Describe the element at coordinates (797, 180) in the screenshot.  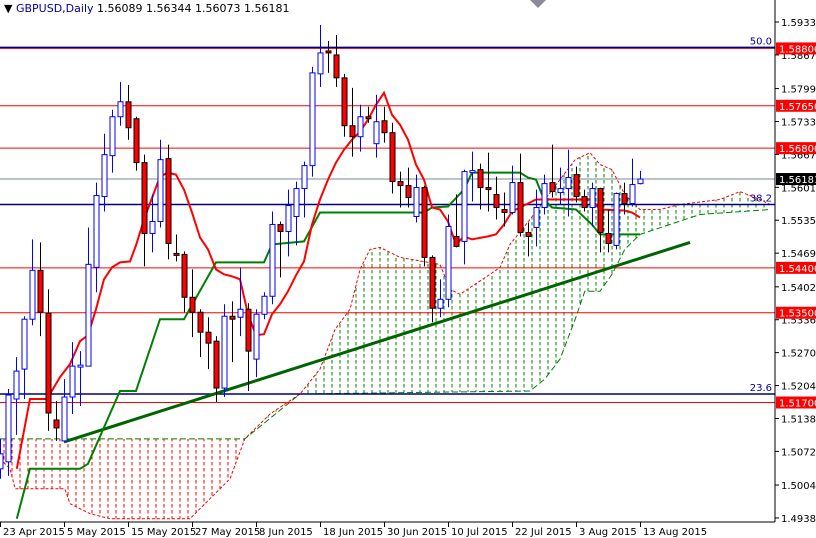
I see `current-price-label: 1.56181` at that location.